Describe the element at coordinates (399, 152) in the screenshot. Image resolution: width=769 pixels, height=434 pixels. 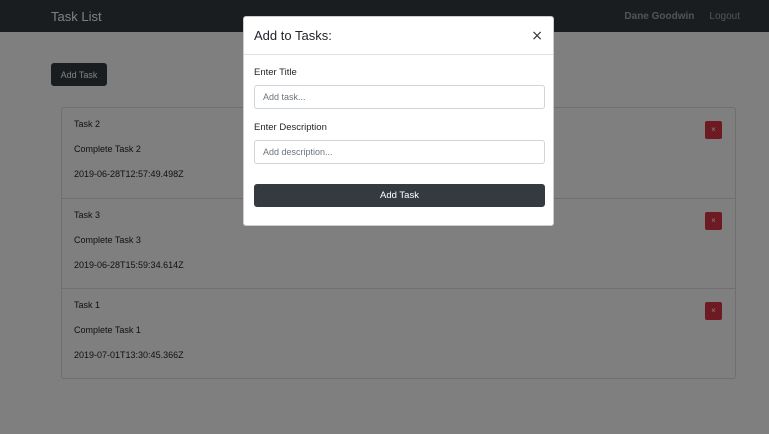
I see `description-input` at that location.